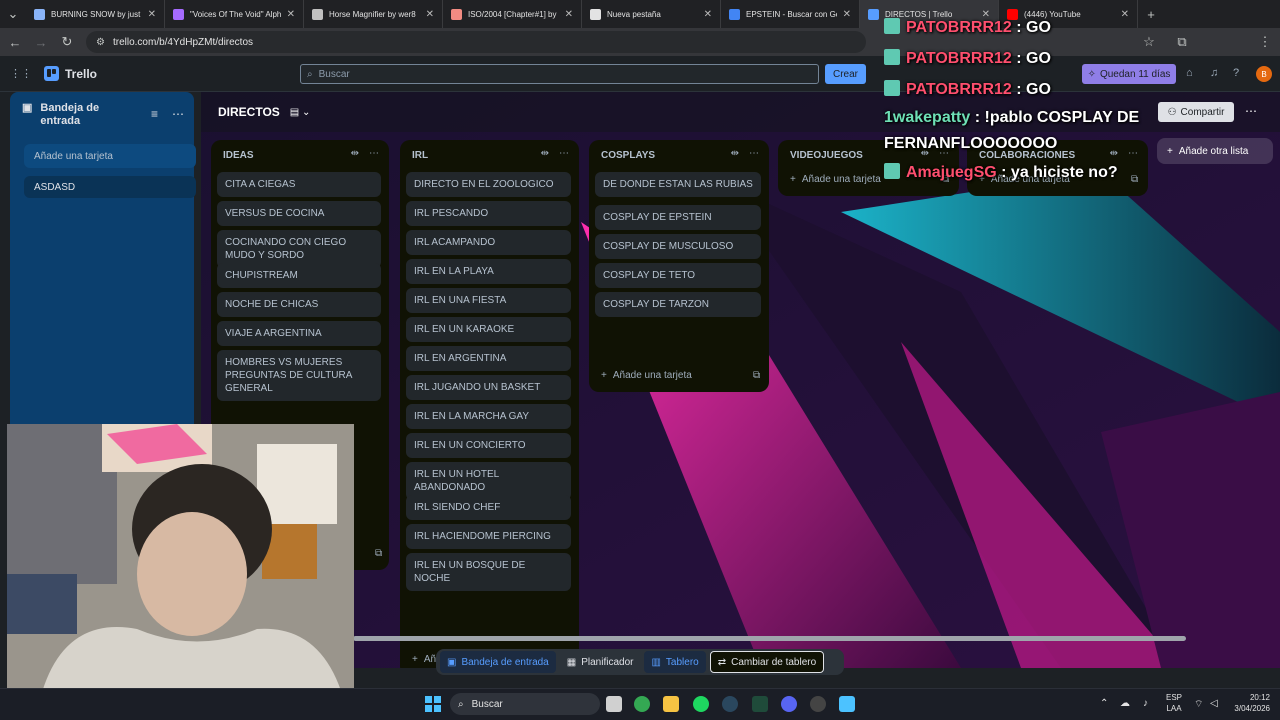  What do you see at coordinates (845, 74) in the screenshot?
I see `create-button: Crear` at bounding box center [845, 74].